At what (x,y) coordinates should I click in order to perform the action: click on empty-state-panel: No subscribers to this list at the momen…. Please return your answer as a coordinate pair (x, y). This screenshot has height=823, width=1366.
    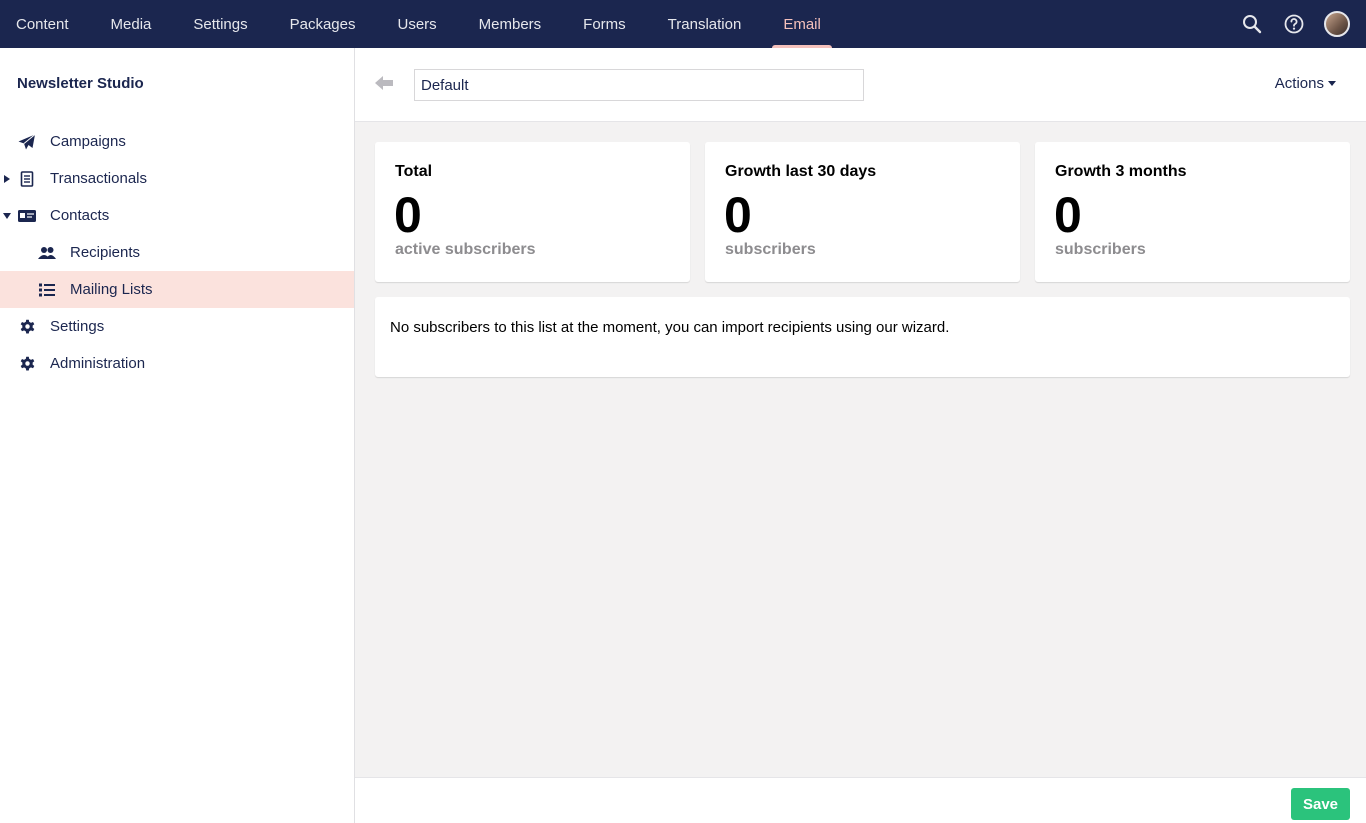
    Looking at the image, I should click on (862, 337).